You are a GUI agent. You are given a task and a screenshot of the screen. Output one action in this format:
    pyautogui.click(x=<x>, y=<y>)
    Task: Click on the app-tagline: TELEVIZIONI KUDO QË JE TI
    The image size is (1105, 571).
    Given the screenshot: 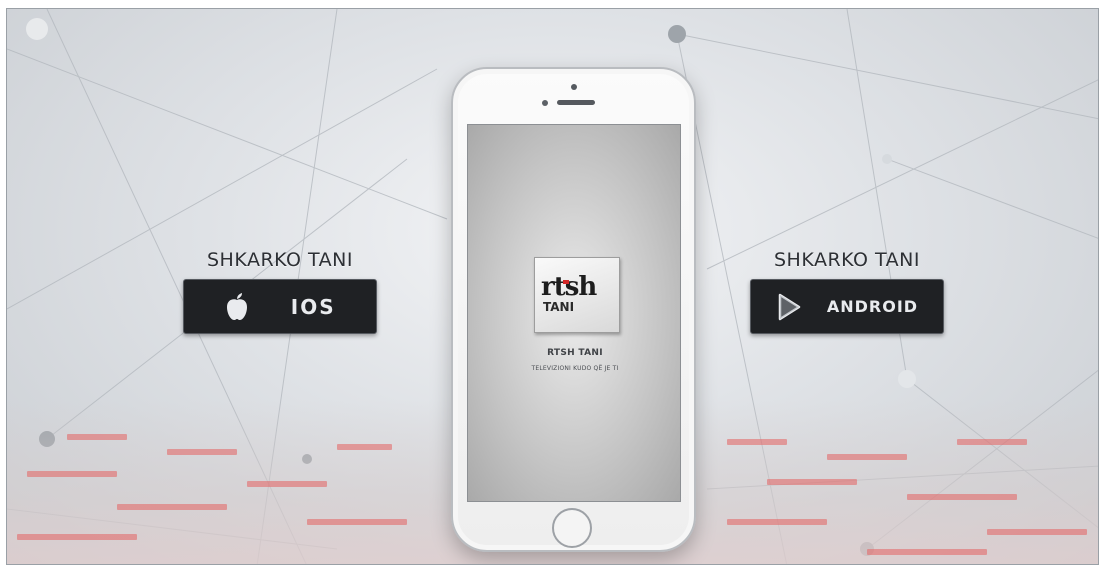 What is the action you would take?
    pyautogui.click(x=575, y=368)
    